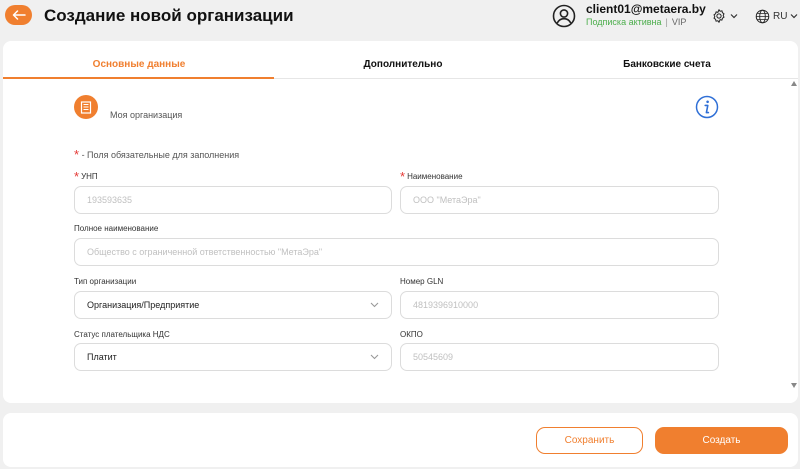 This screenshot has width=800, height=469. What do you see at coordinates (707, 107) in the screenshot?
I see `info-icon` at bounding box center [707, 107].